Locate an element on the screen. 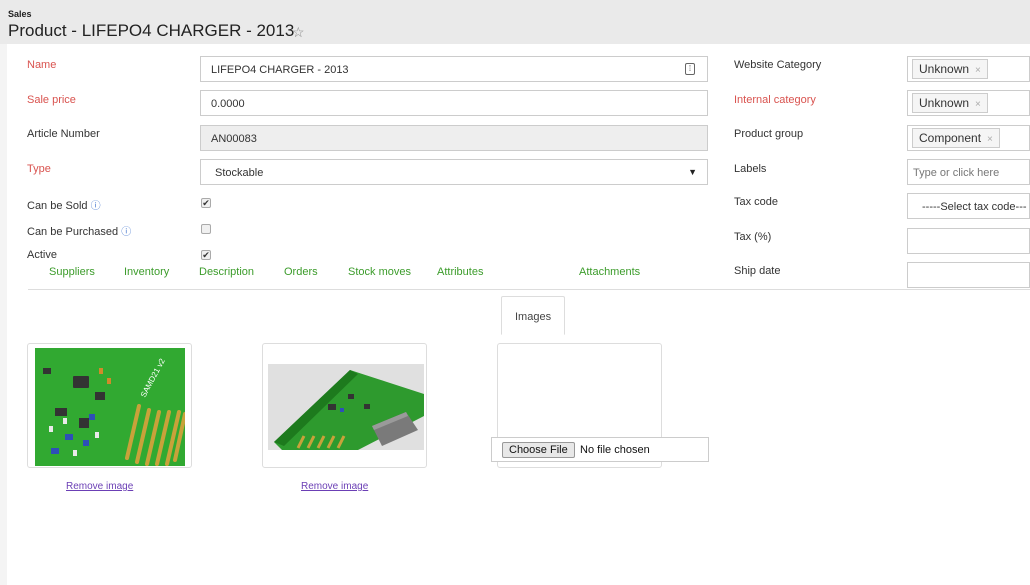  image-card: SAMD21 v2 is located at coordinates (109, 405).